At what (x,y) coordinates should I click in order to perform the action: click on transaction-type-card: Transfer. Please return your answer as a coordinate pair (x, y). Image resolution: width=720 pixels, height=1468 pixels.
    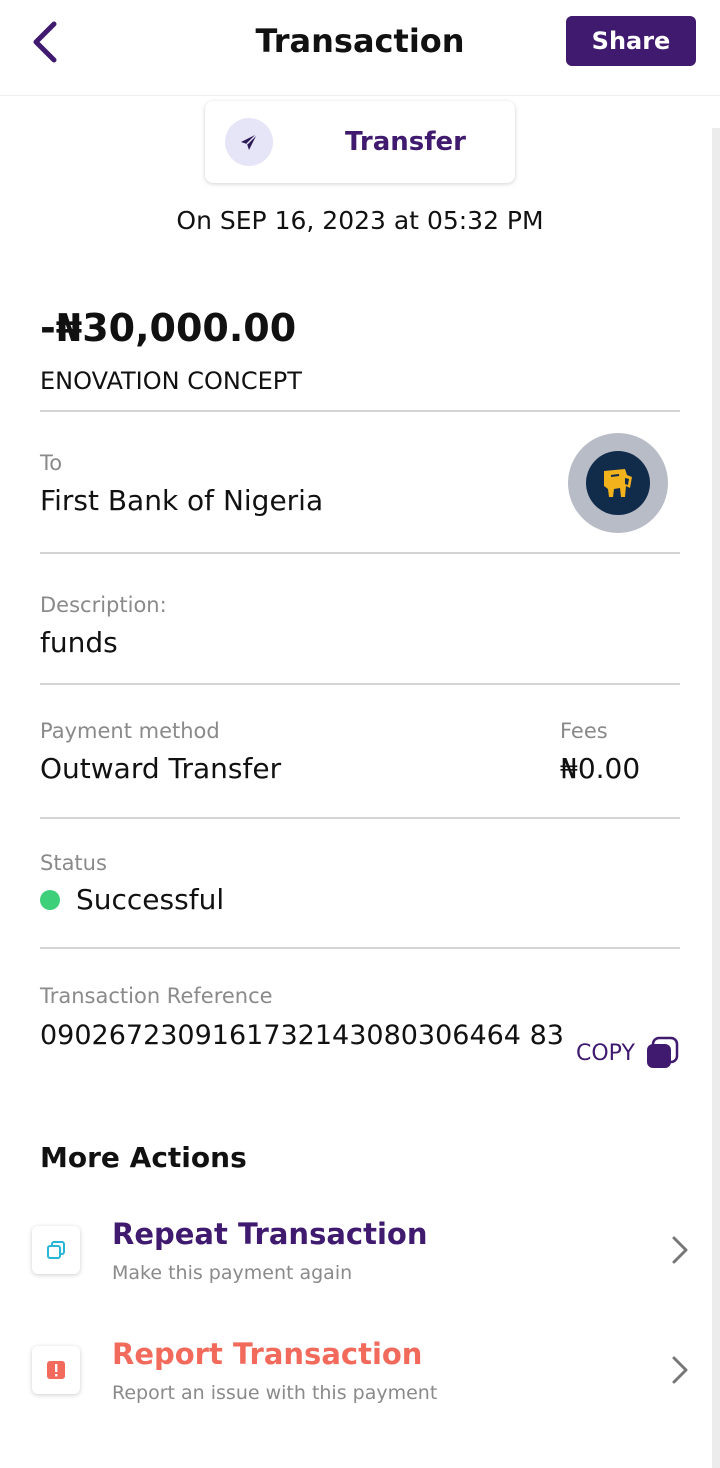
    Looking at the image, I should click on (360, 142).